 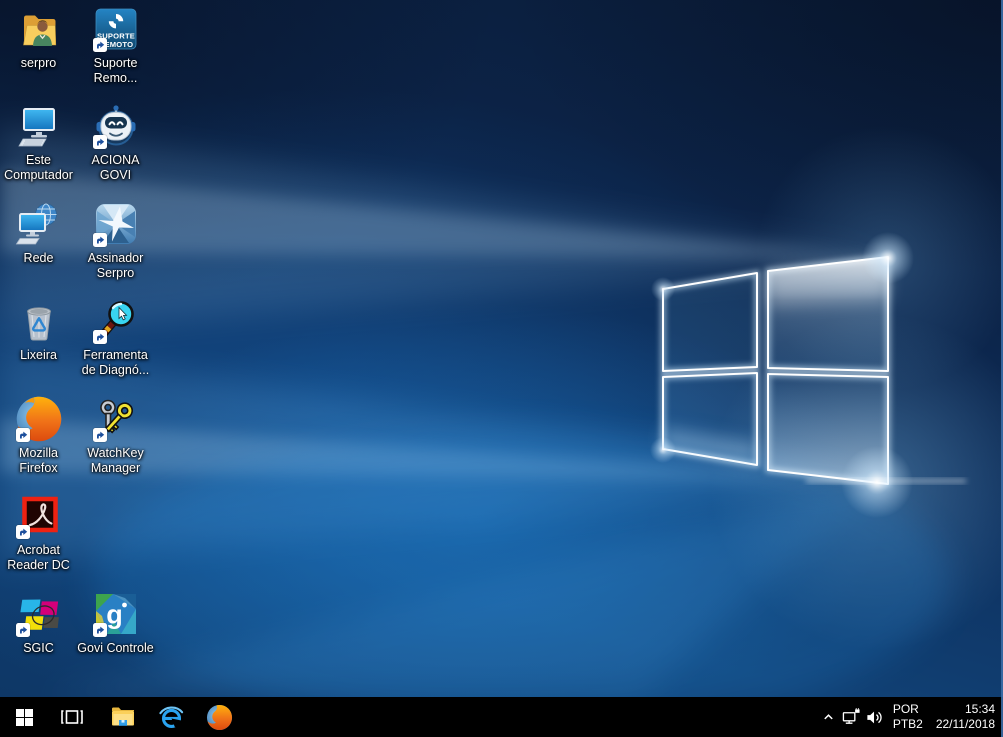 I want to click on desktop-icon-mozilla-firefox: Mozilla Firefox, so click(x=38, y=435).